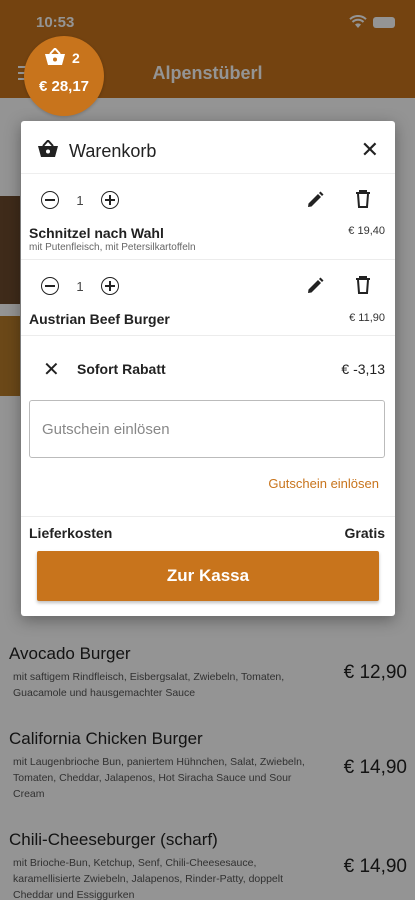  I want to click on voucher-input, so click(207, 429).